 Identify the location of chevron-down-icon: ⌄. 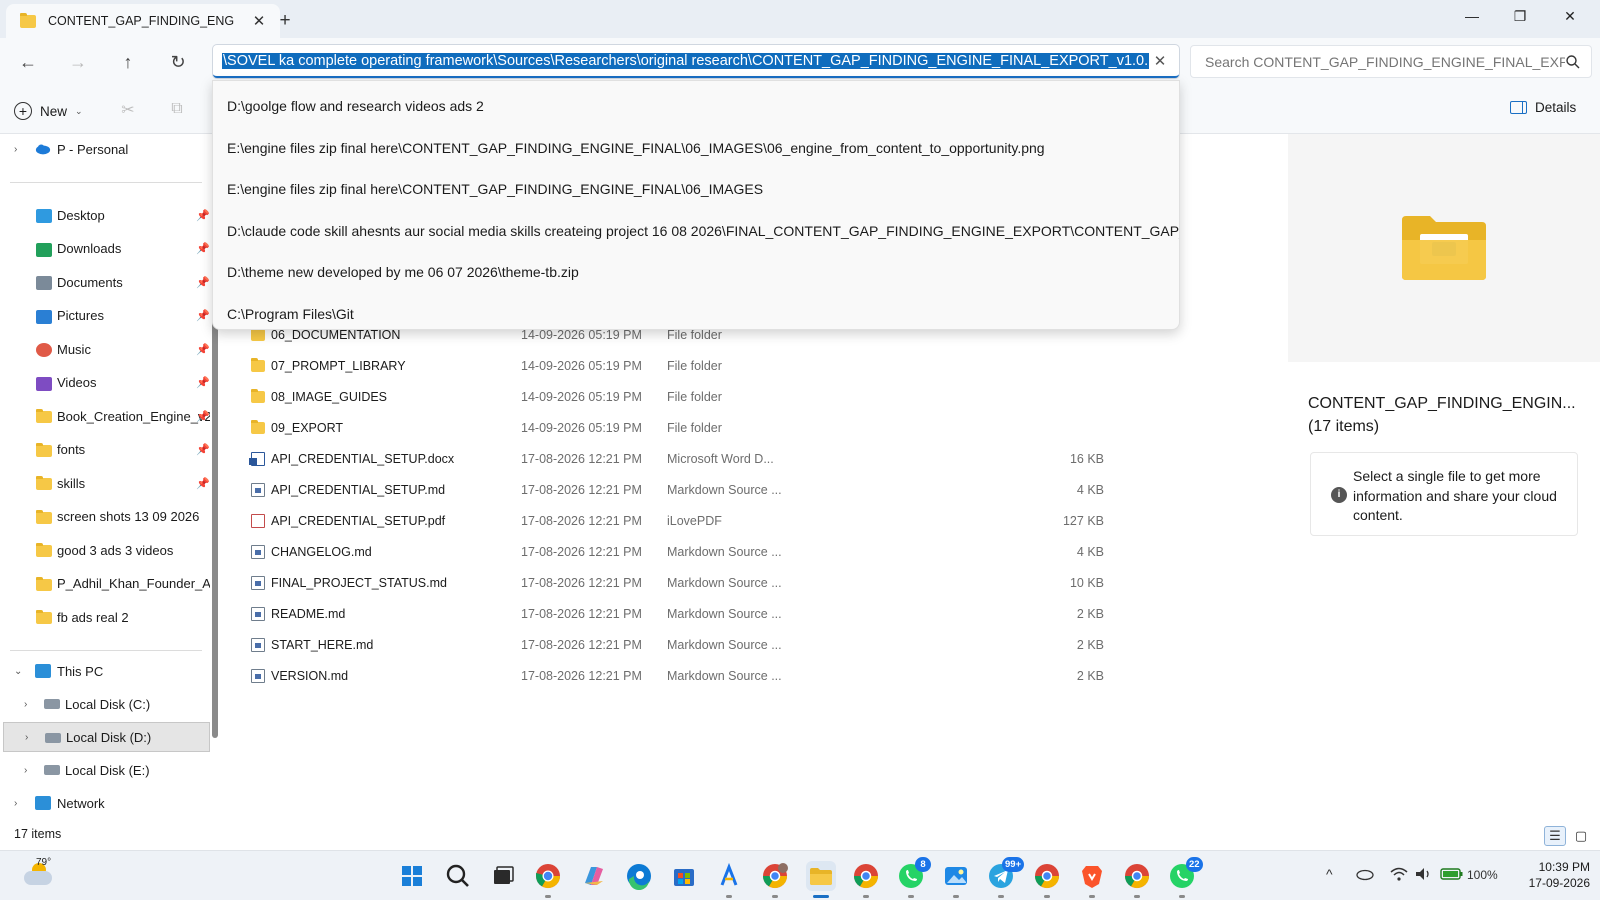
(18, 671).